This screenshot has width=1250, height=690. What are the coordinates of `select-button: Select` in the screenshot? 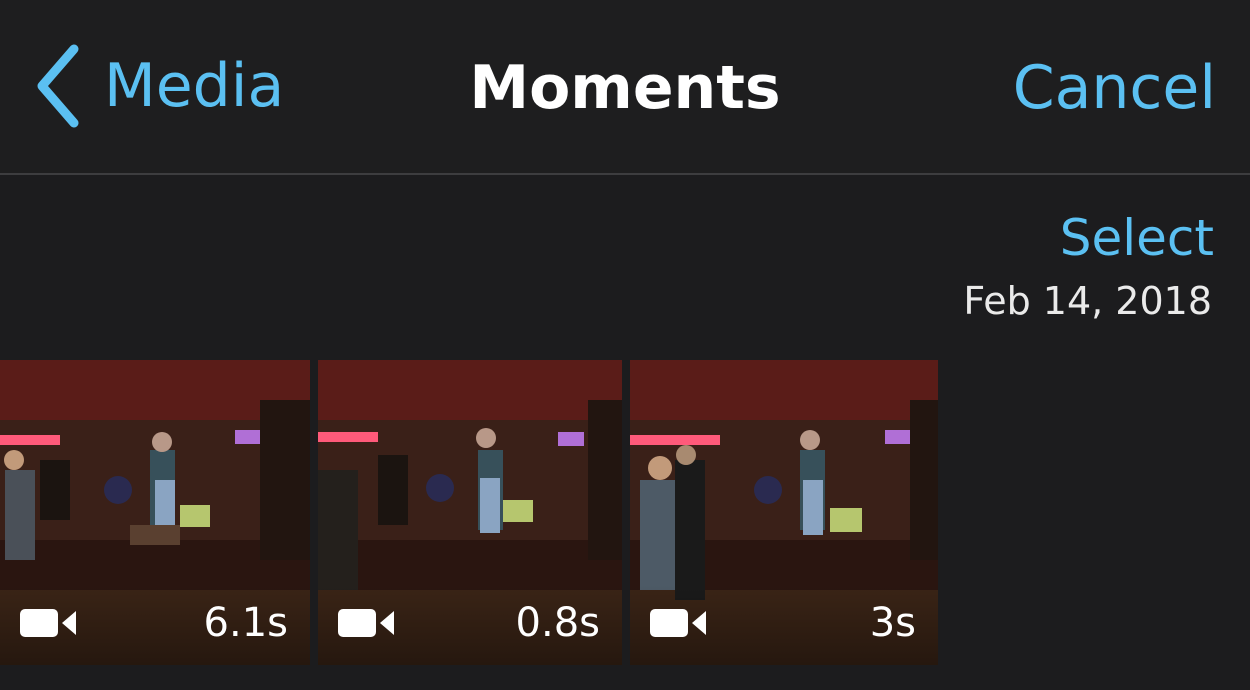 It's located at (1137, 238).